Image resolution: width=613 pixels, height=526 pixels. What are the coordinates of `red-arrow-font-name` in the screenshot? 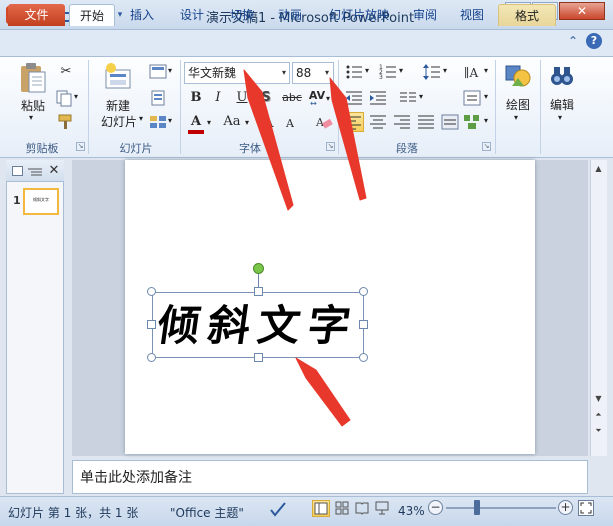 It's located at (268, 140).